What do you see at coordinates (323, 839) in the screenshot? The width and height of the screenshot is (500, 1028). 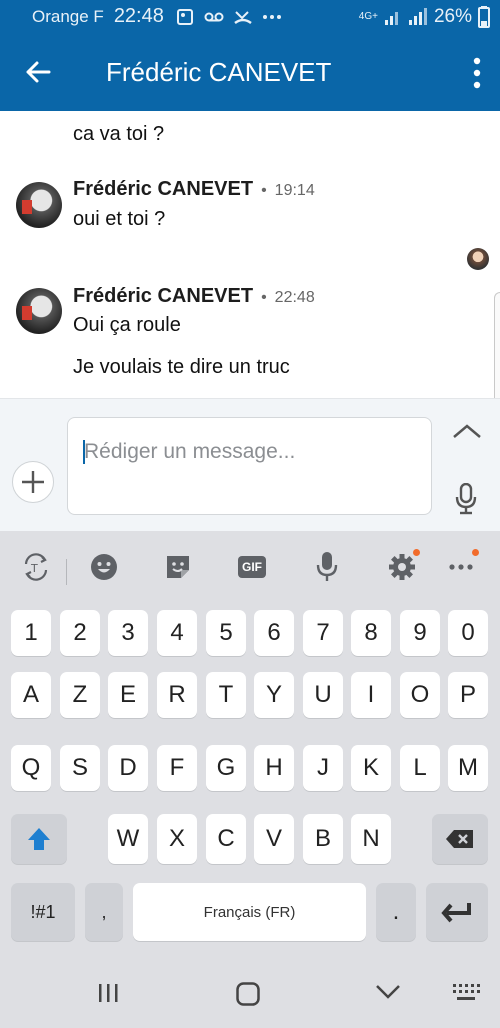 I see `key: B` at bounding box center [323, 839].